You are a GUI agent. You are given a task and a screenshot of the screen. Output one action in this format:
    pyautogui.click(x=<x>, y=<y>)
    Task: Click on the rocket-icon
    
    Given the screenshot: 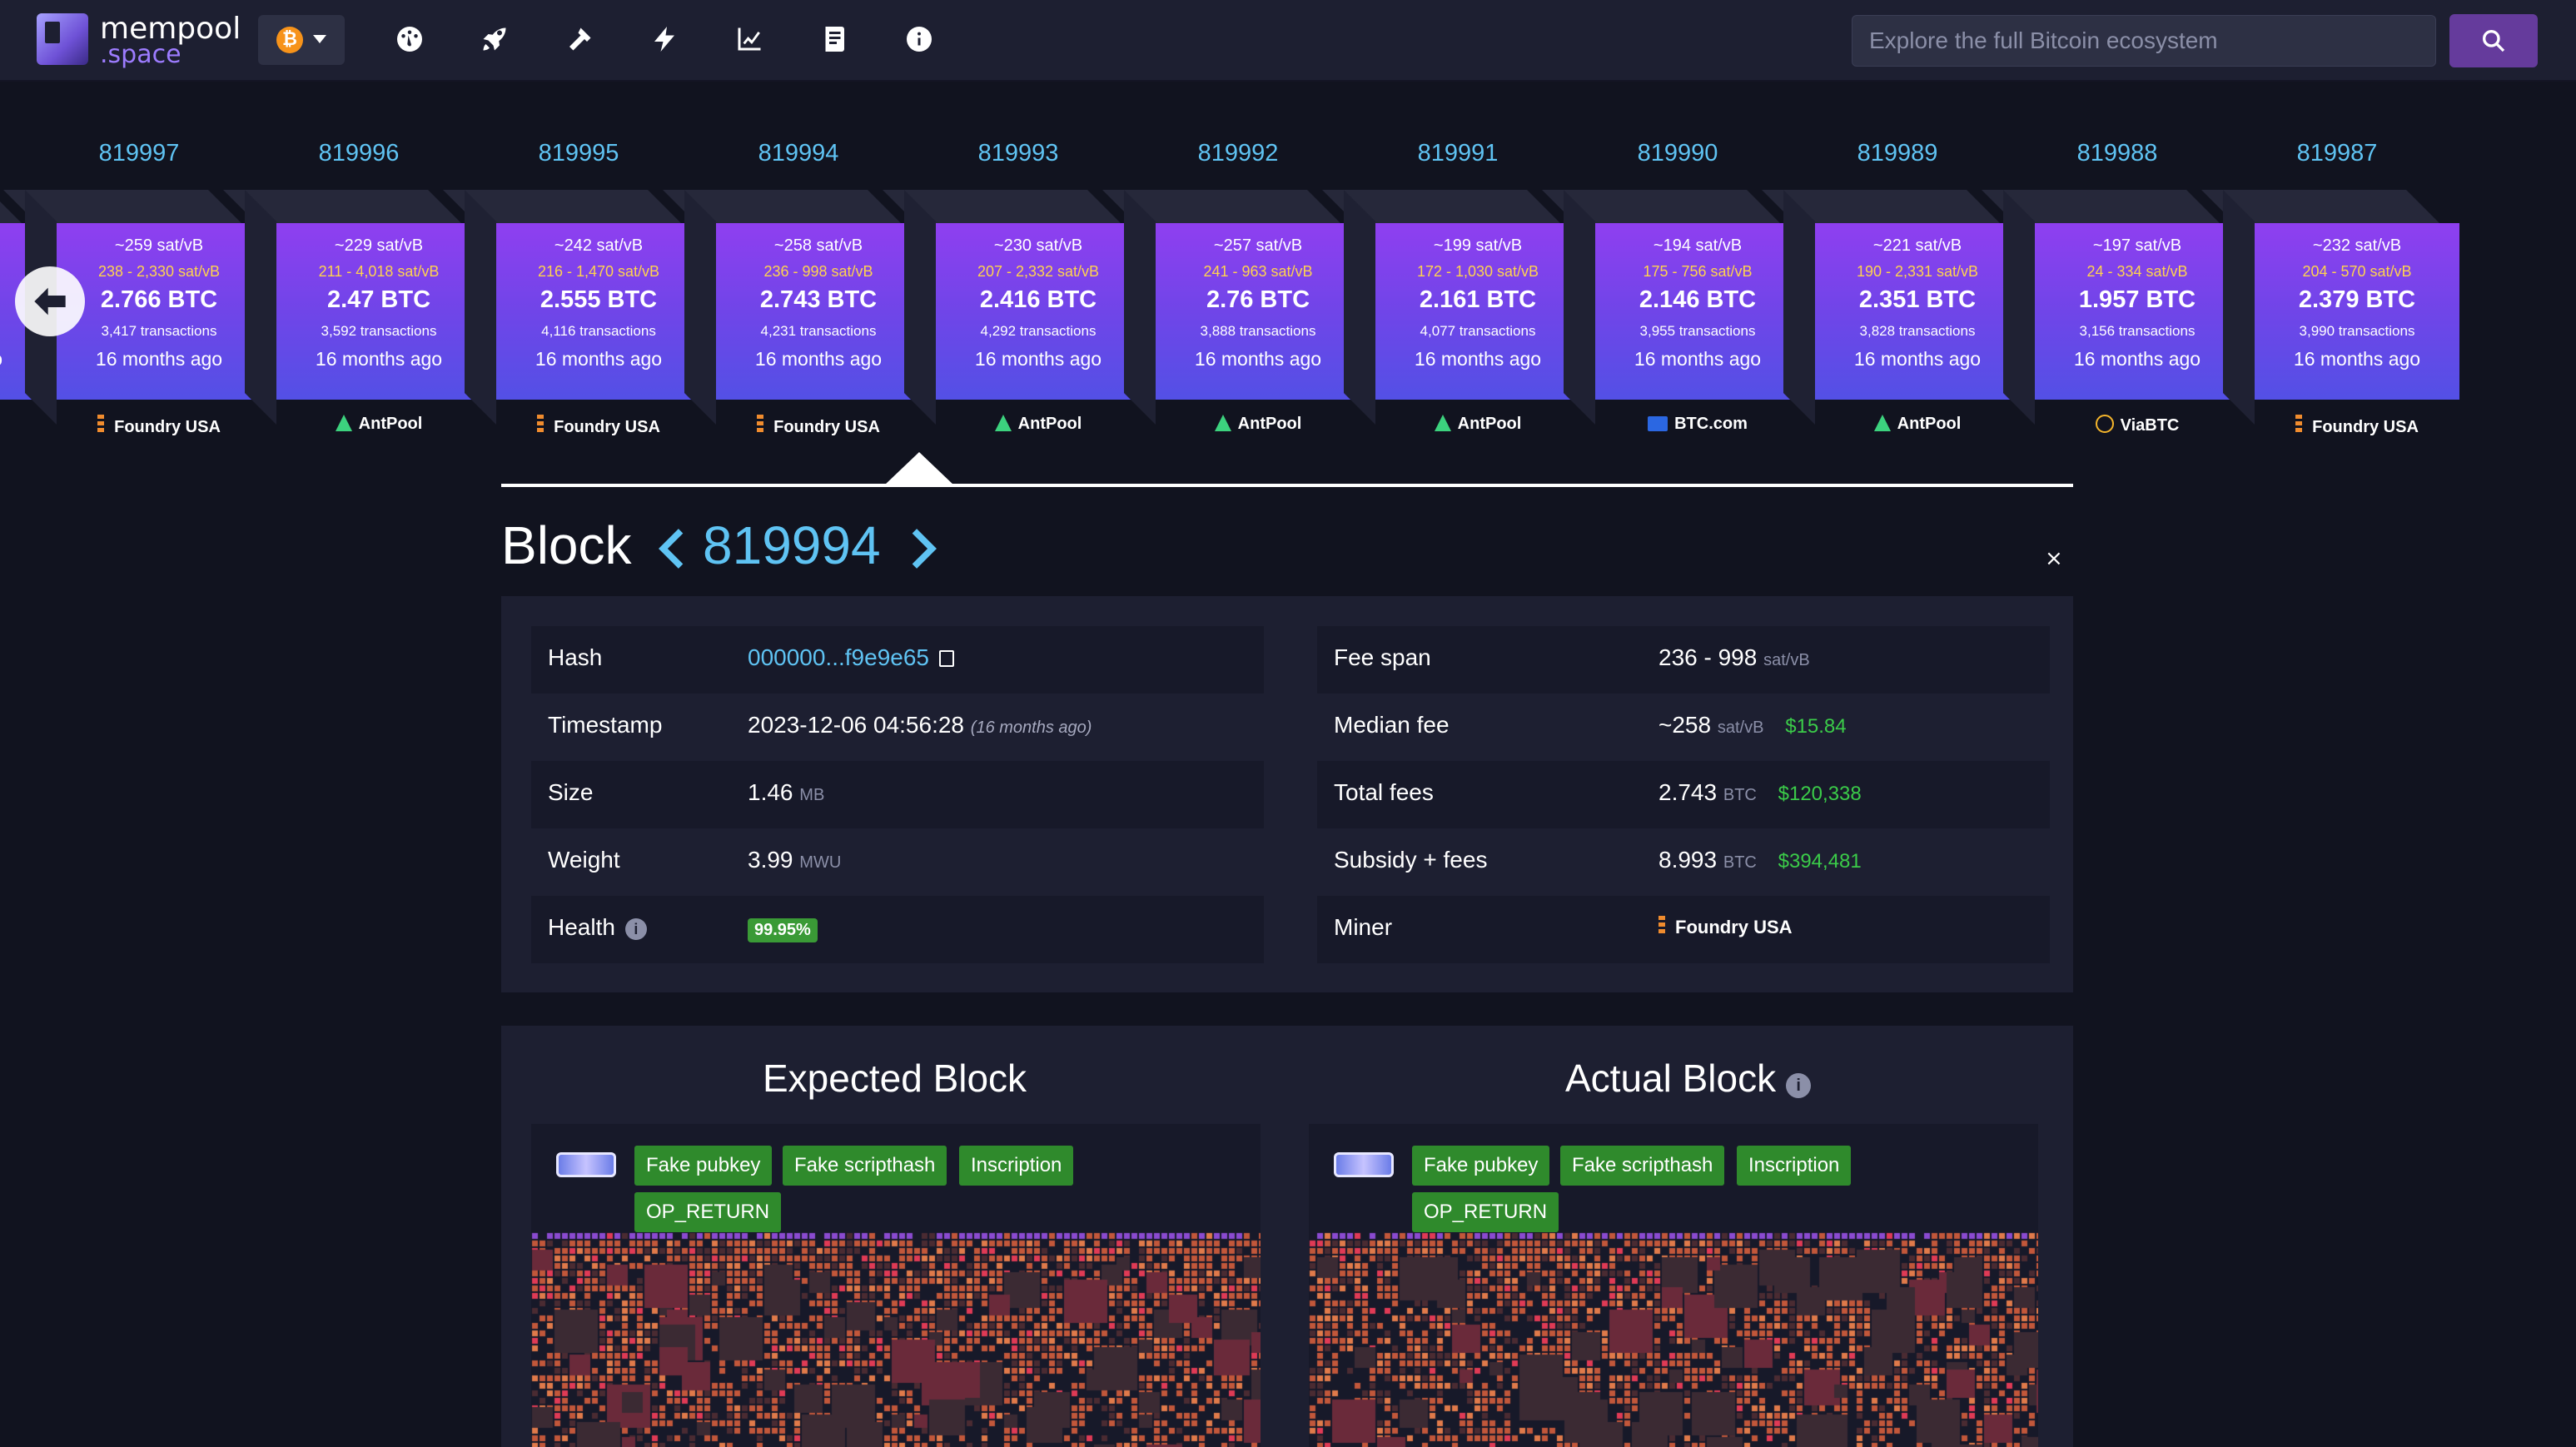 What is the action you would take?
    pyautogui.click(x=494, y=39)
    